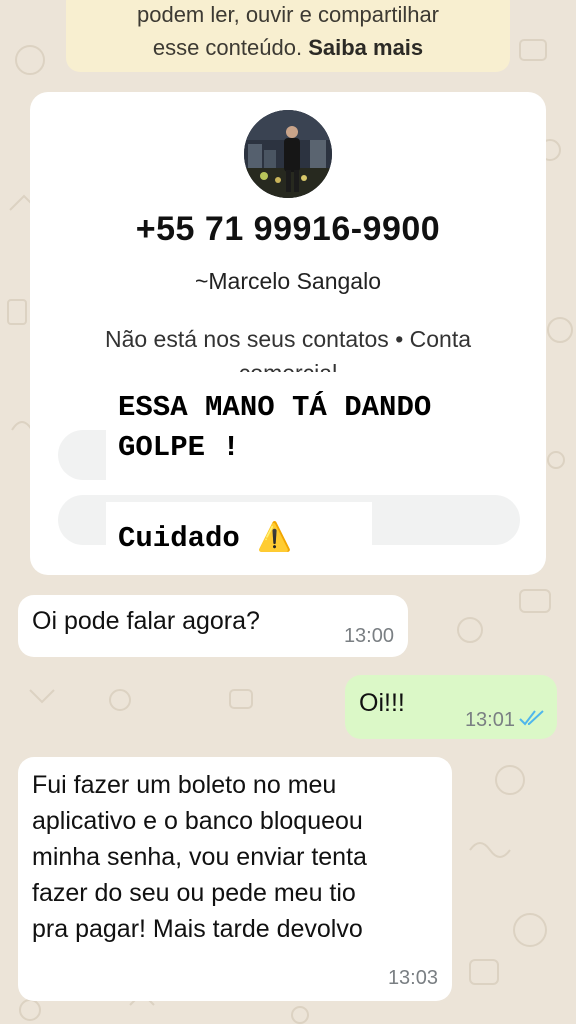  Describe the element at coordinates (288, 339) in the screenshot. I see `contact-status-line1: Não está nos seus contatos • Conta` at that location.